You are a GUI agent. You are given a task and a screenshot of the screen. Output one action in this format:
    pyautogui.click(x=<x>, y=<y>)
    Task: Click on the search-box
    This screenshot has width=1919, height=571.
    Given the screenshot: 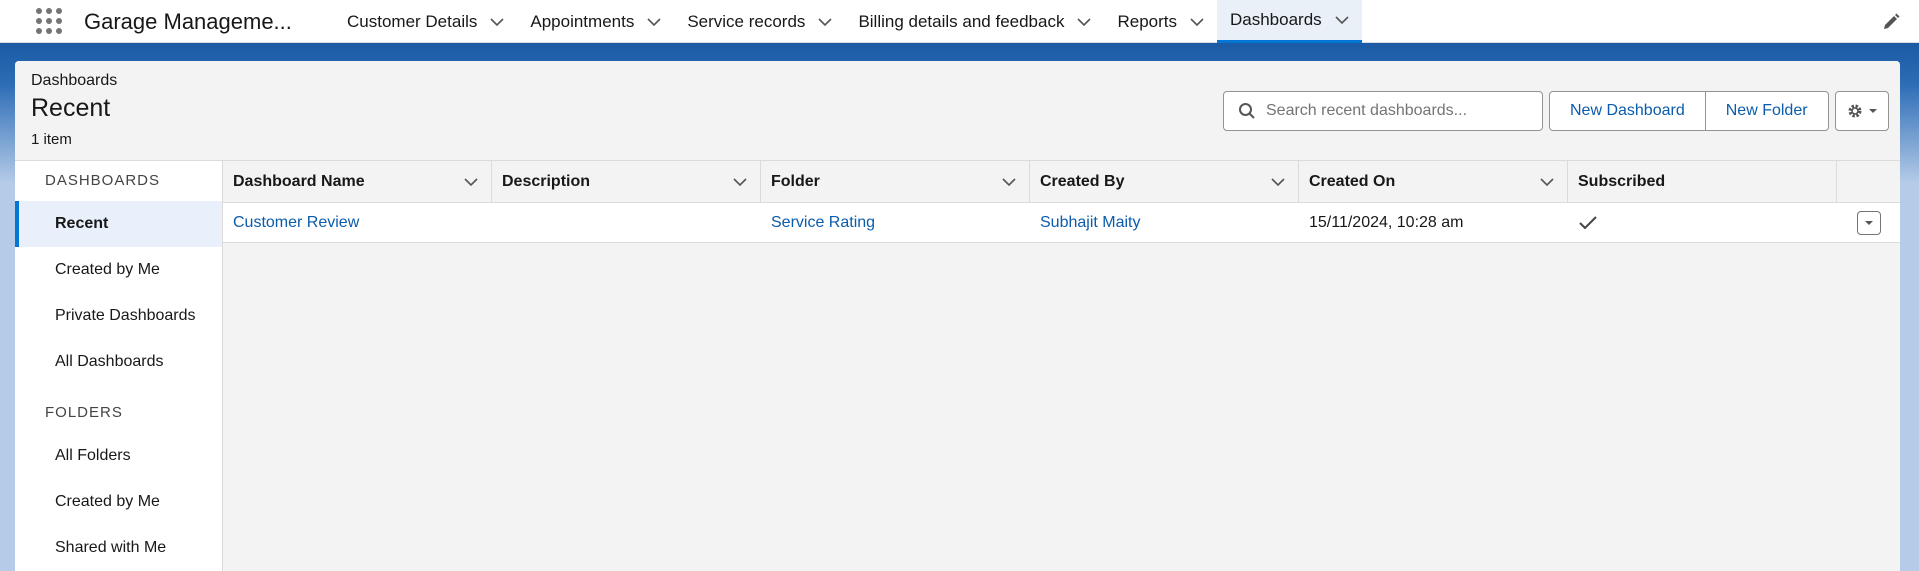 What is the action you would take?
    pyautogui.click(x=1383, y=111)
    